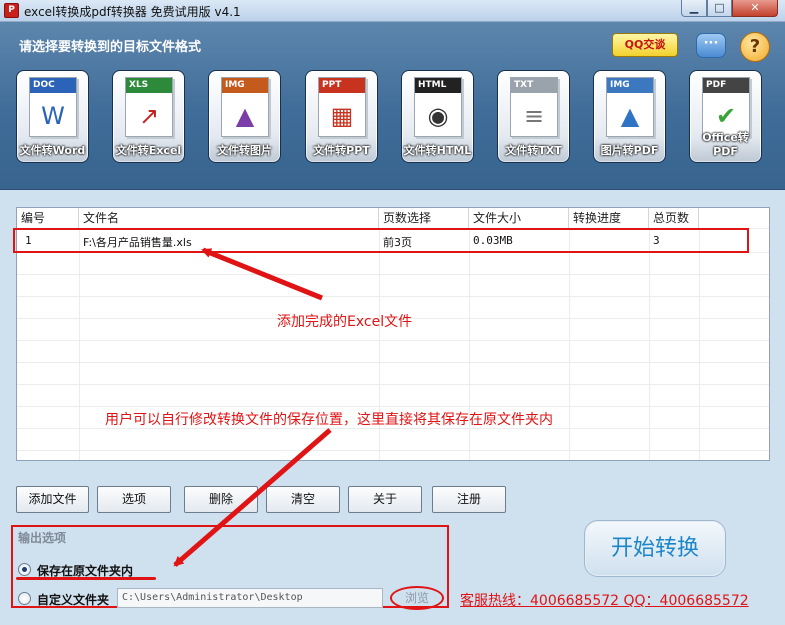 This screenshot has width=785, height=625. What do you see at coordinates (52, 150) in the screenshot?
I see `format-label: 文件转Word` at bounding box center [52, 150].